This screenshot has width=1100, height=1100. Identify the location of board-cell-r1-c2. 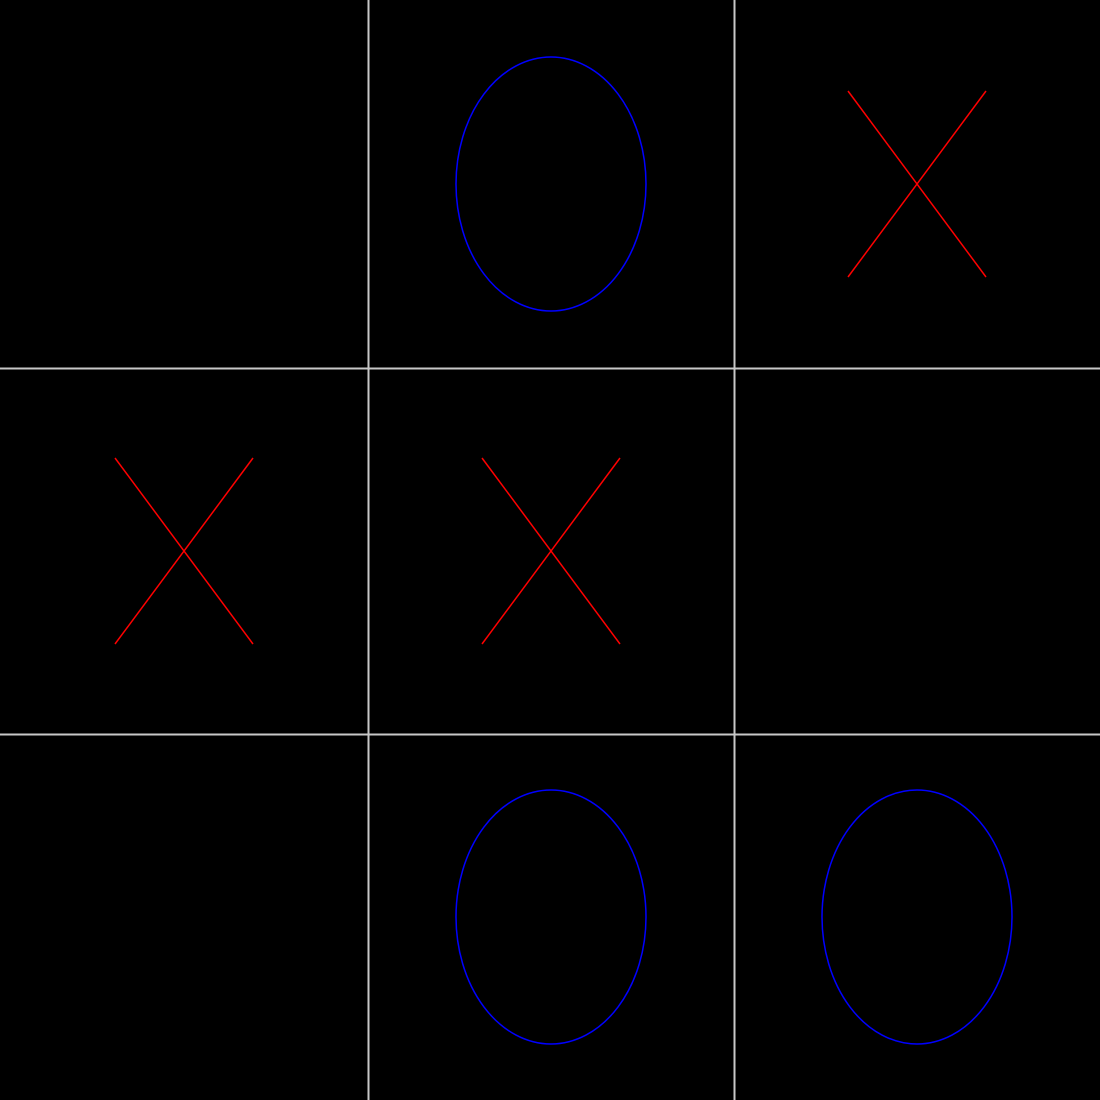
(551, 184).